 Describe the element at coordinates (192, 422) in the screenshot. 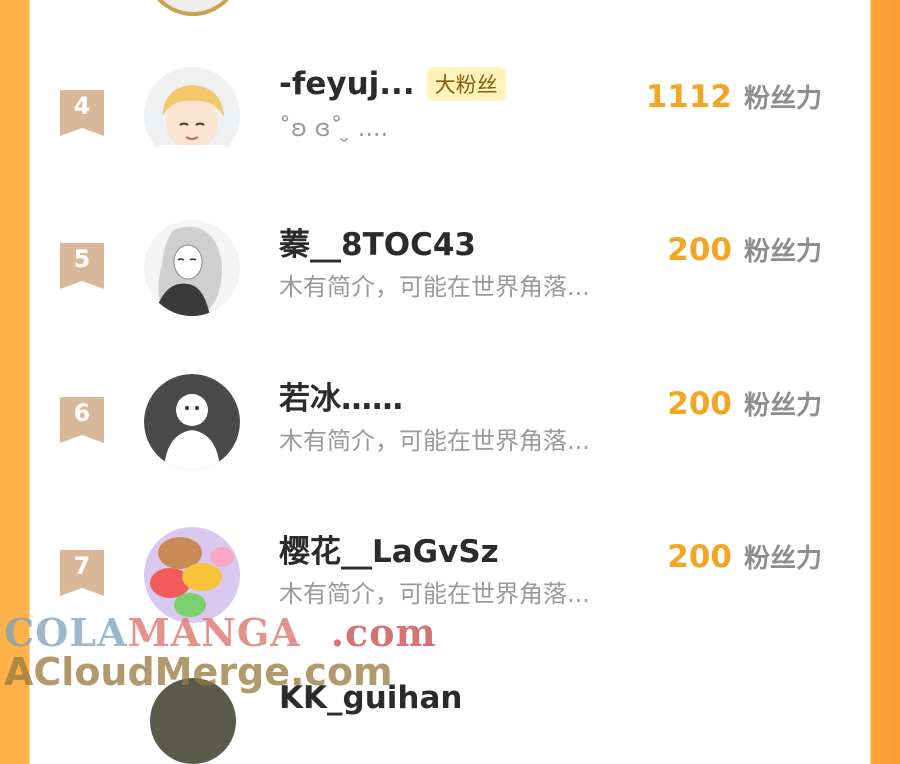

I see `default-ghost-avatar-icon` at that location.